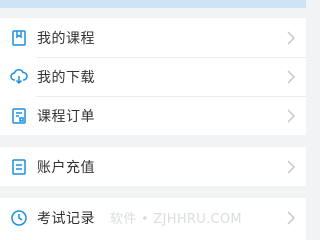 The height and width of the screenshot is (240, 320). I want to click on watermark: 软件 • ZJHHRU.COM, so click(176, 219).